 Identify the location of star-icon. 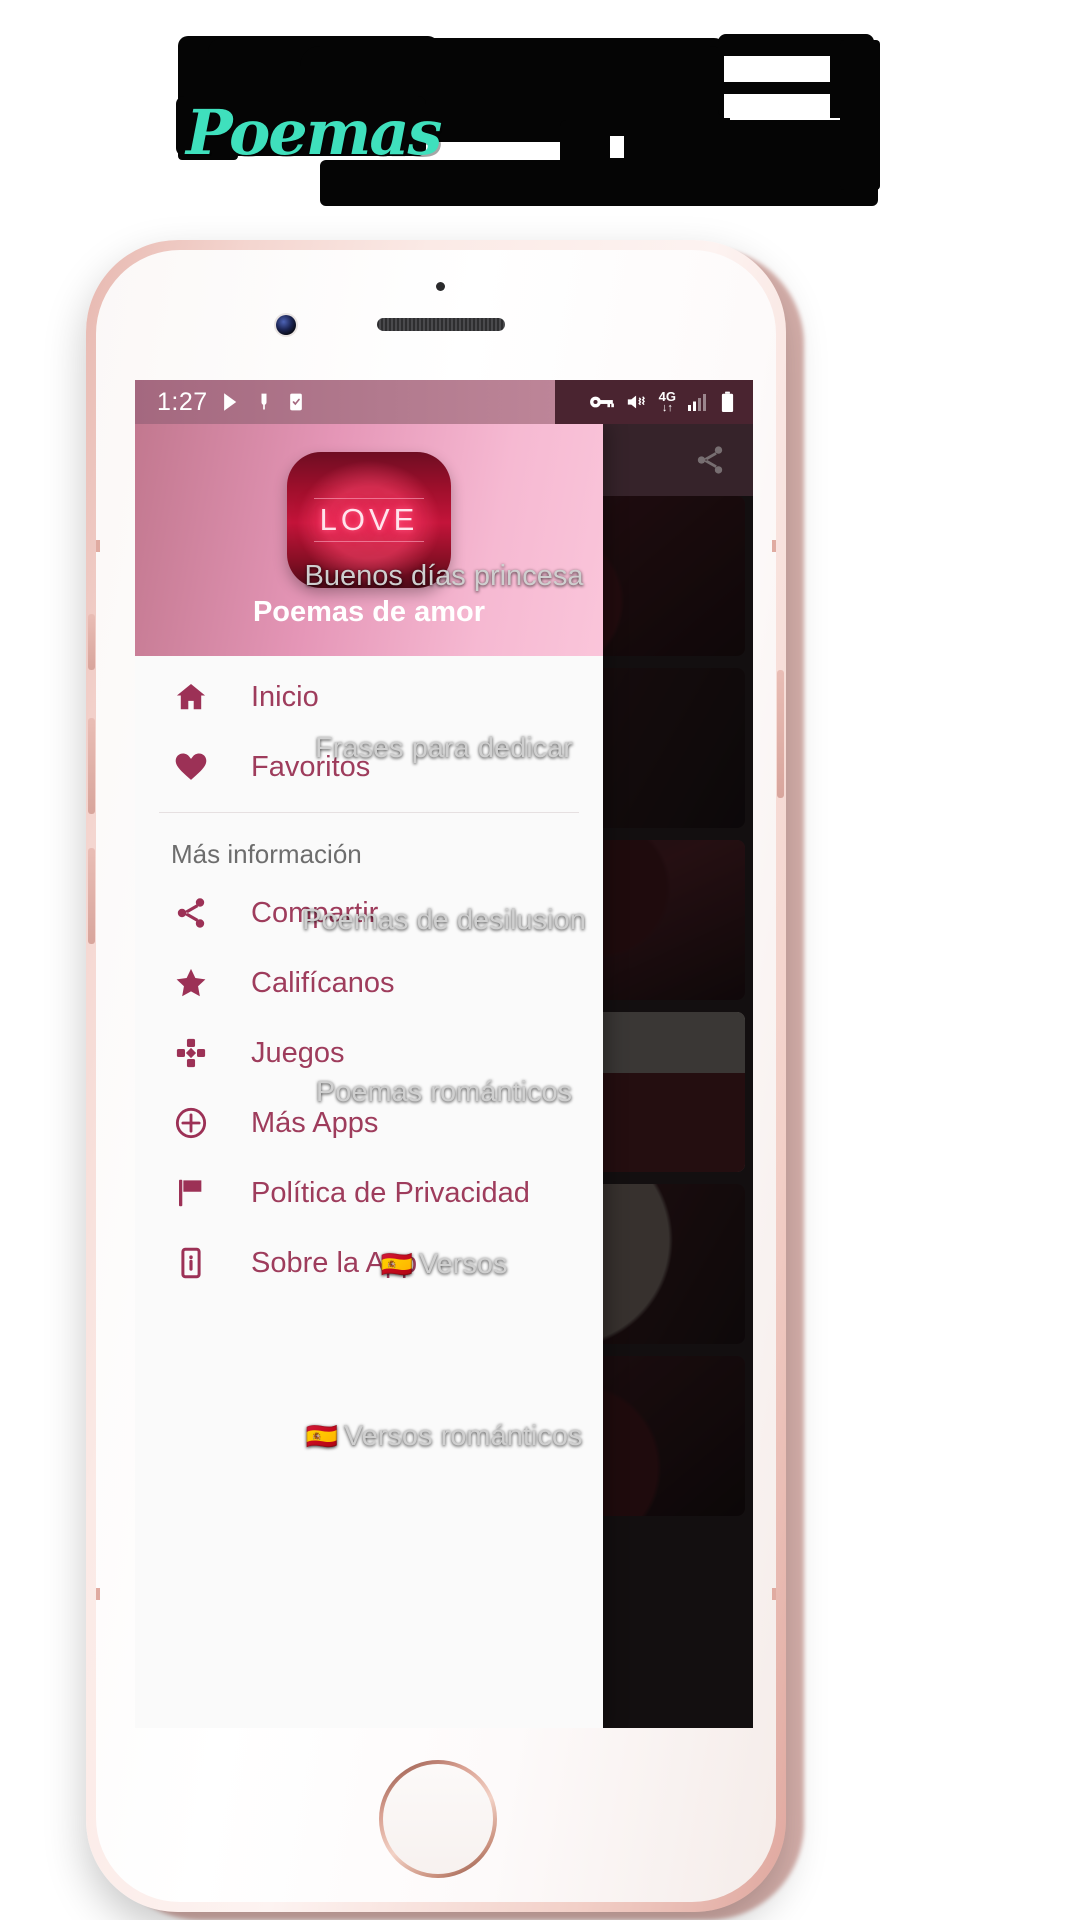
(212, 983).